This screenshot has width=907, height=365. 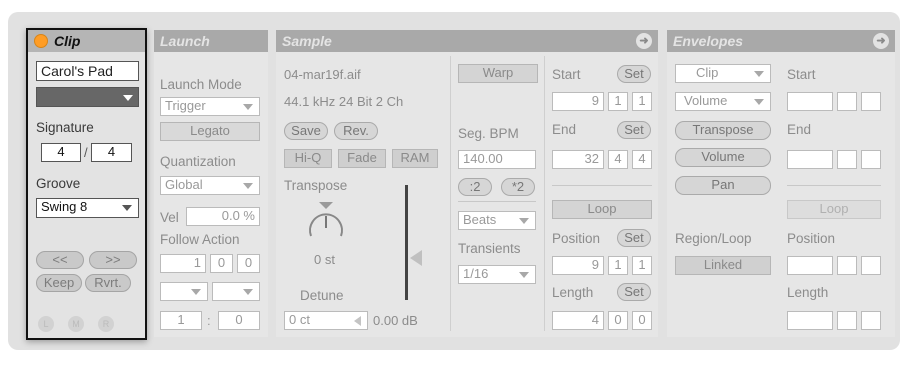 I want to click on env-length-bars, so click(x=810, y=320).